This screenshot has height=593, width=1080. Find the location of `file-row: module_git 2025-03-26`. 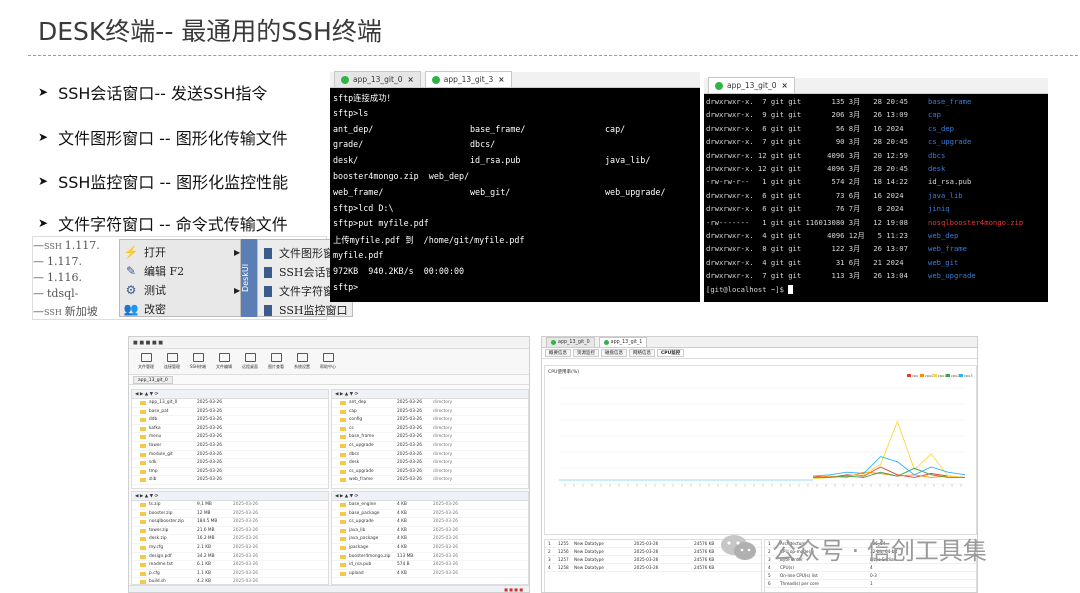

file-row: module_git 2025-03-26 is located at coordinates (230, 455).